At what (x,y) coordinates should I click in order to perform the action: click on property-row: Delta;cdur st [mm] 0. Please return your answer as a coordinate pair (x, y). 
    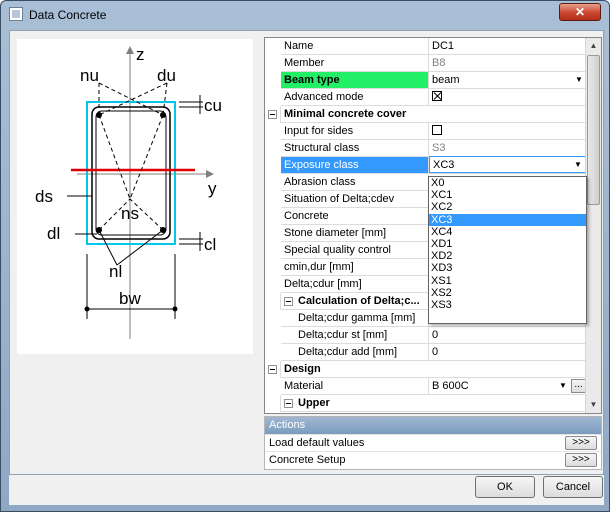
    Looking at the image, I should click on (426, 335).